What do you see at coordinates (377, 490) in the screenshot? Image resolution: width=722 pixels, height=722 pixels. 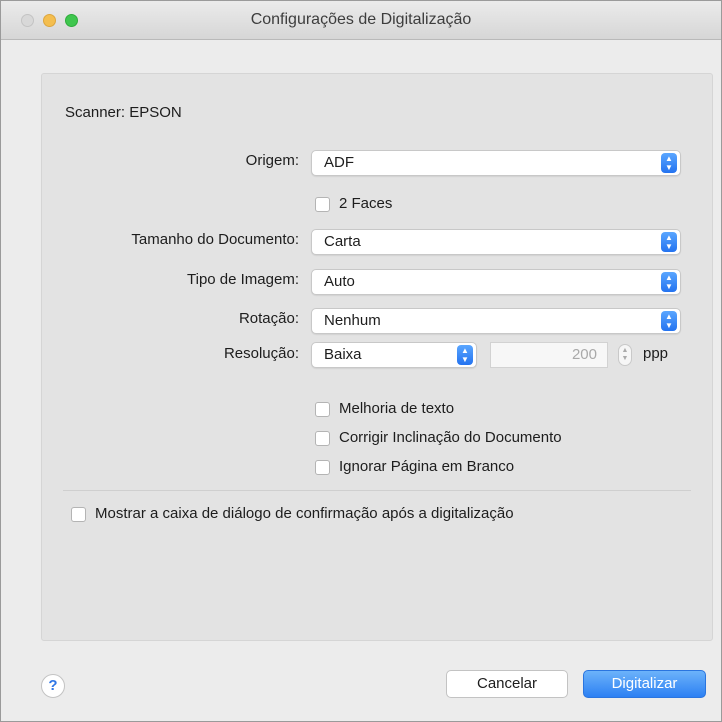 I see `section-divider` at bounding box center [377, 490].